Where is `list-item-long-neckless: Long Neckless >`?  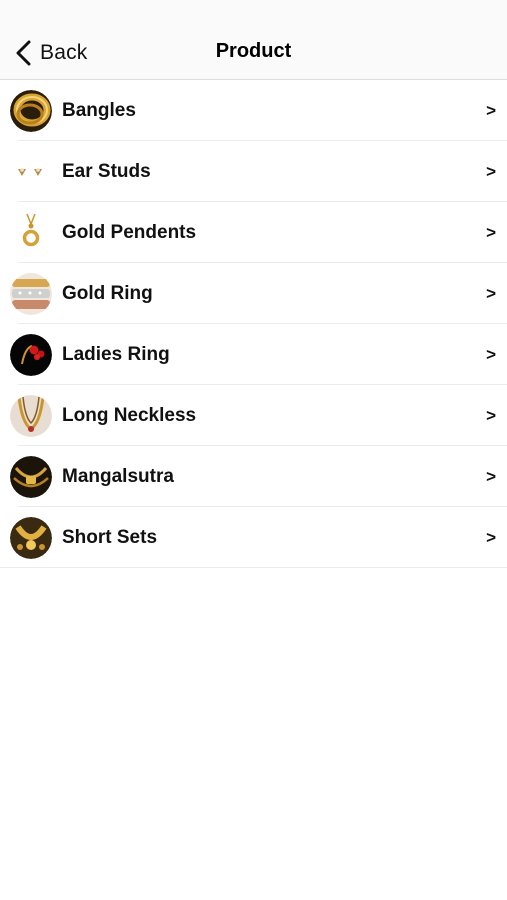 list-item-long-neckless: Long Neckless > is located at coordinates (253, 415).